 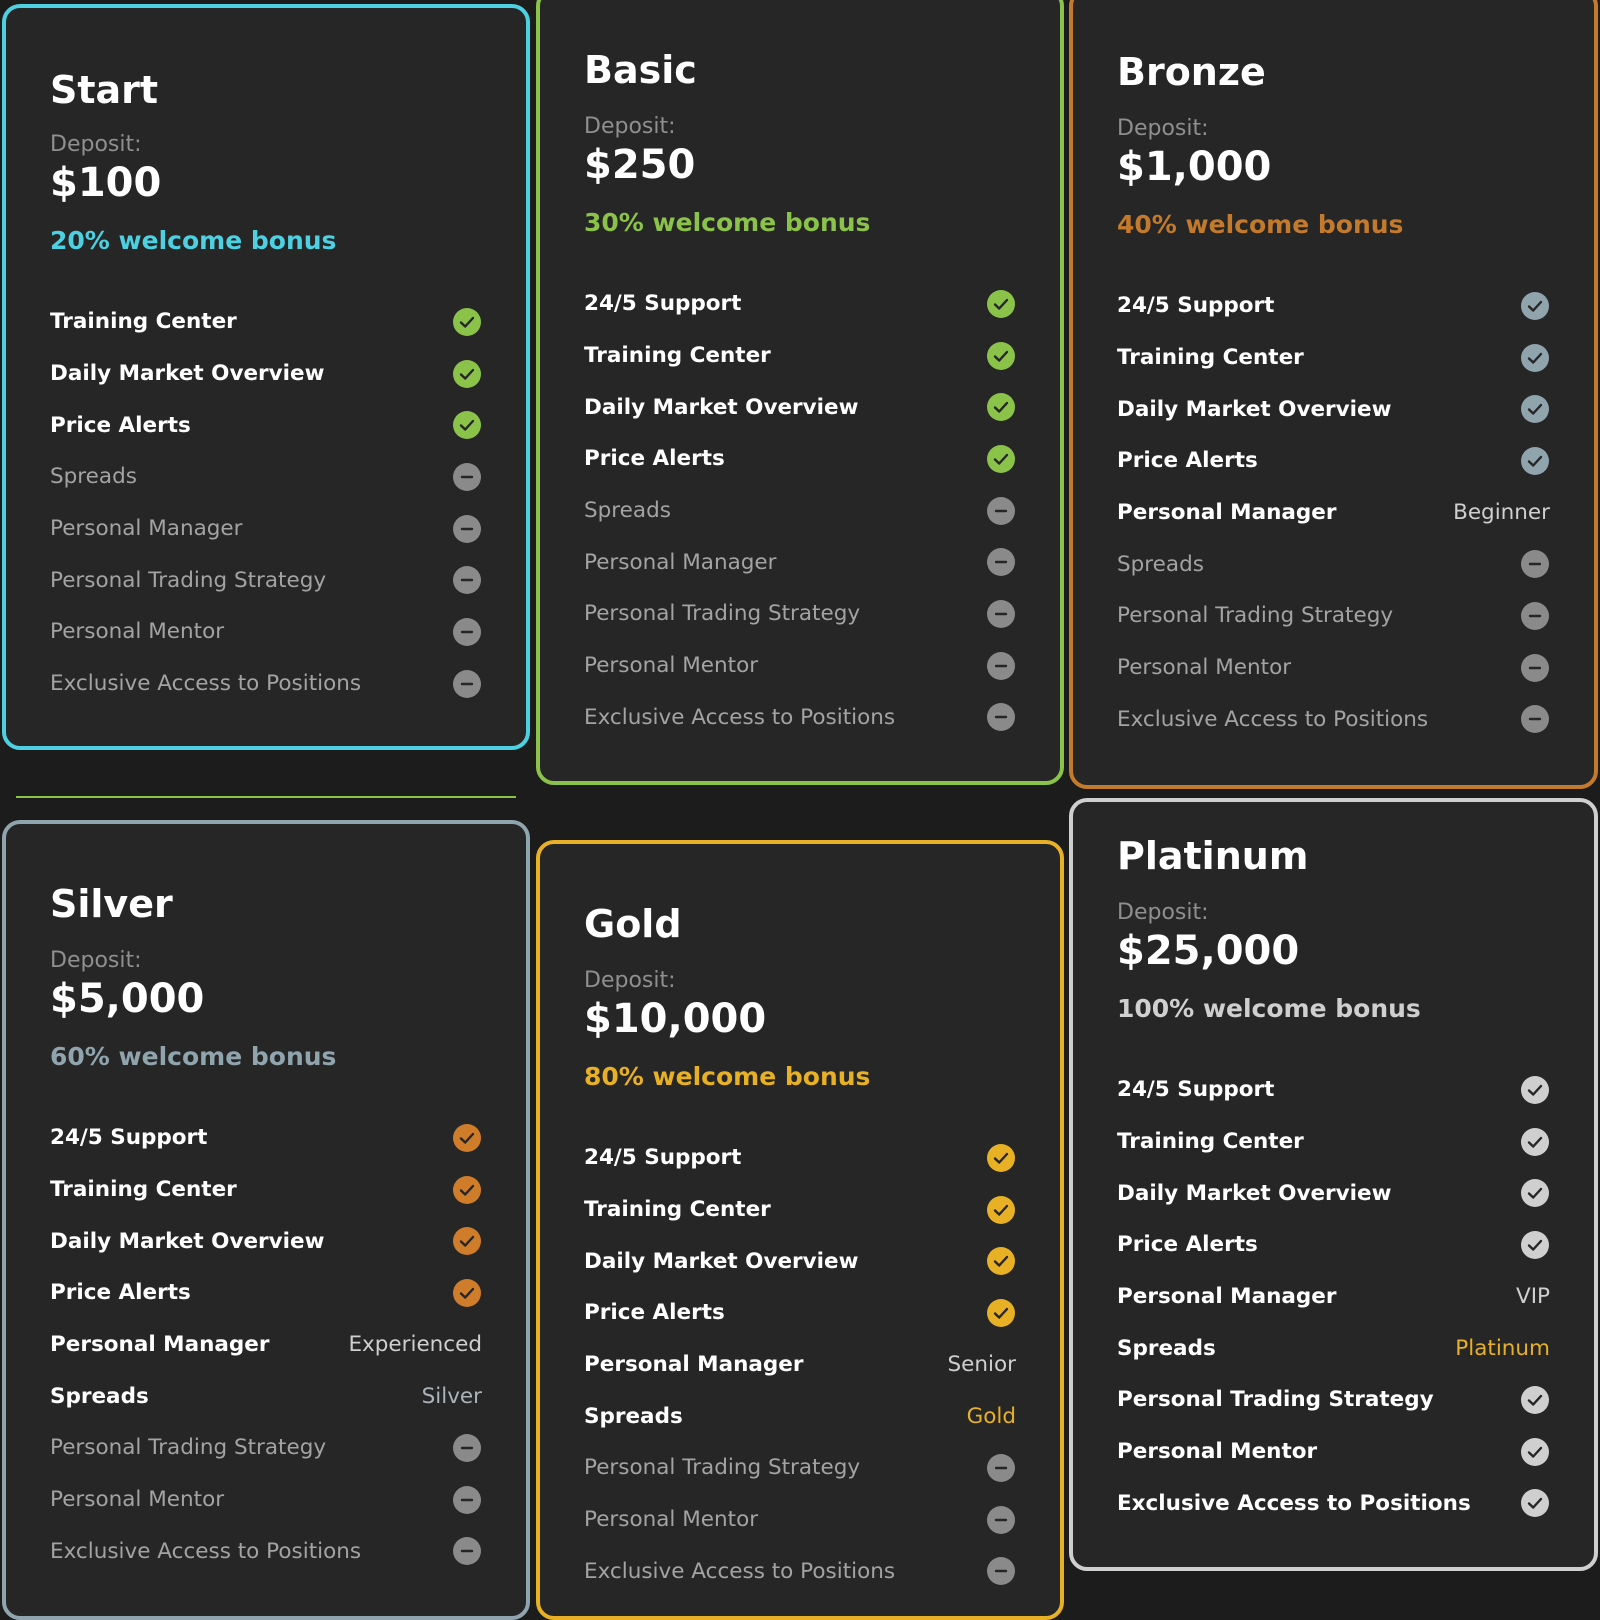 What do you see at coordinates (1333, 1348) in the screenshot?
I see `feature-spreads: Spreads Platinum` at bounding box center [1333, 1348].